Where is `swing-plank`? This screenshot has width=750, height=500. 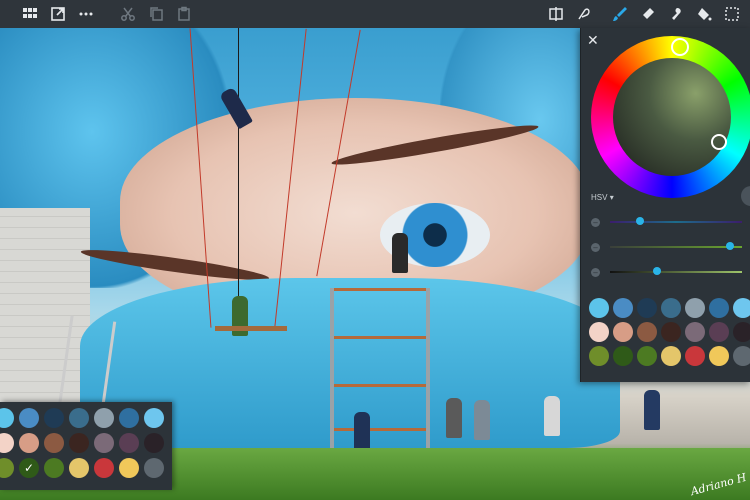 swing-plank is located at coordinates (251, 328).